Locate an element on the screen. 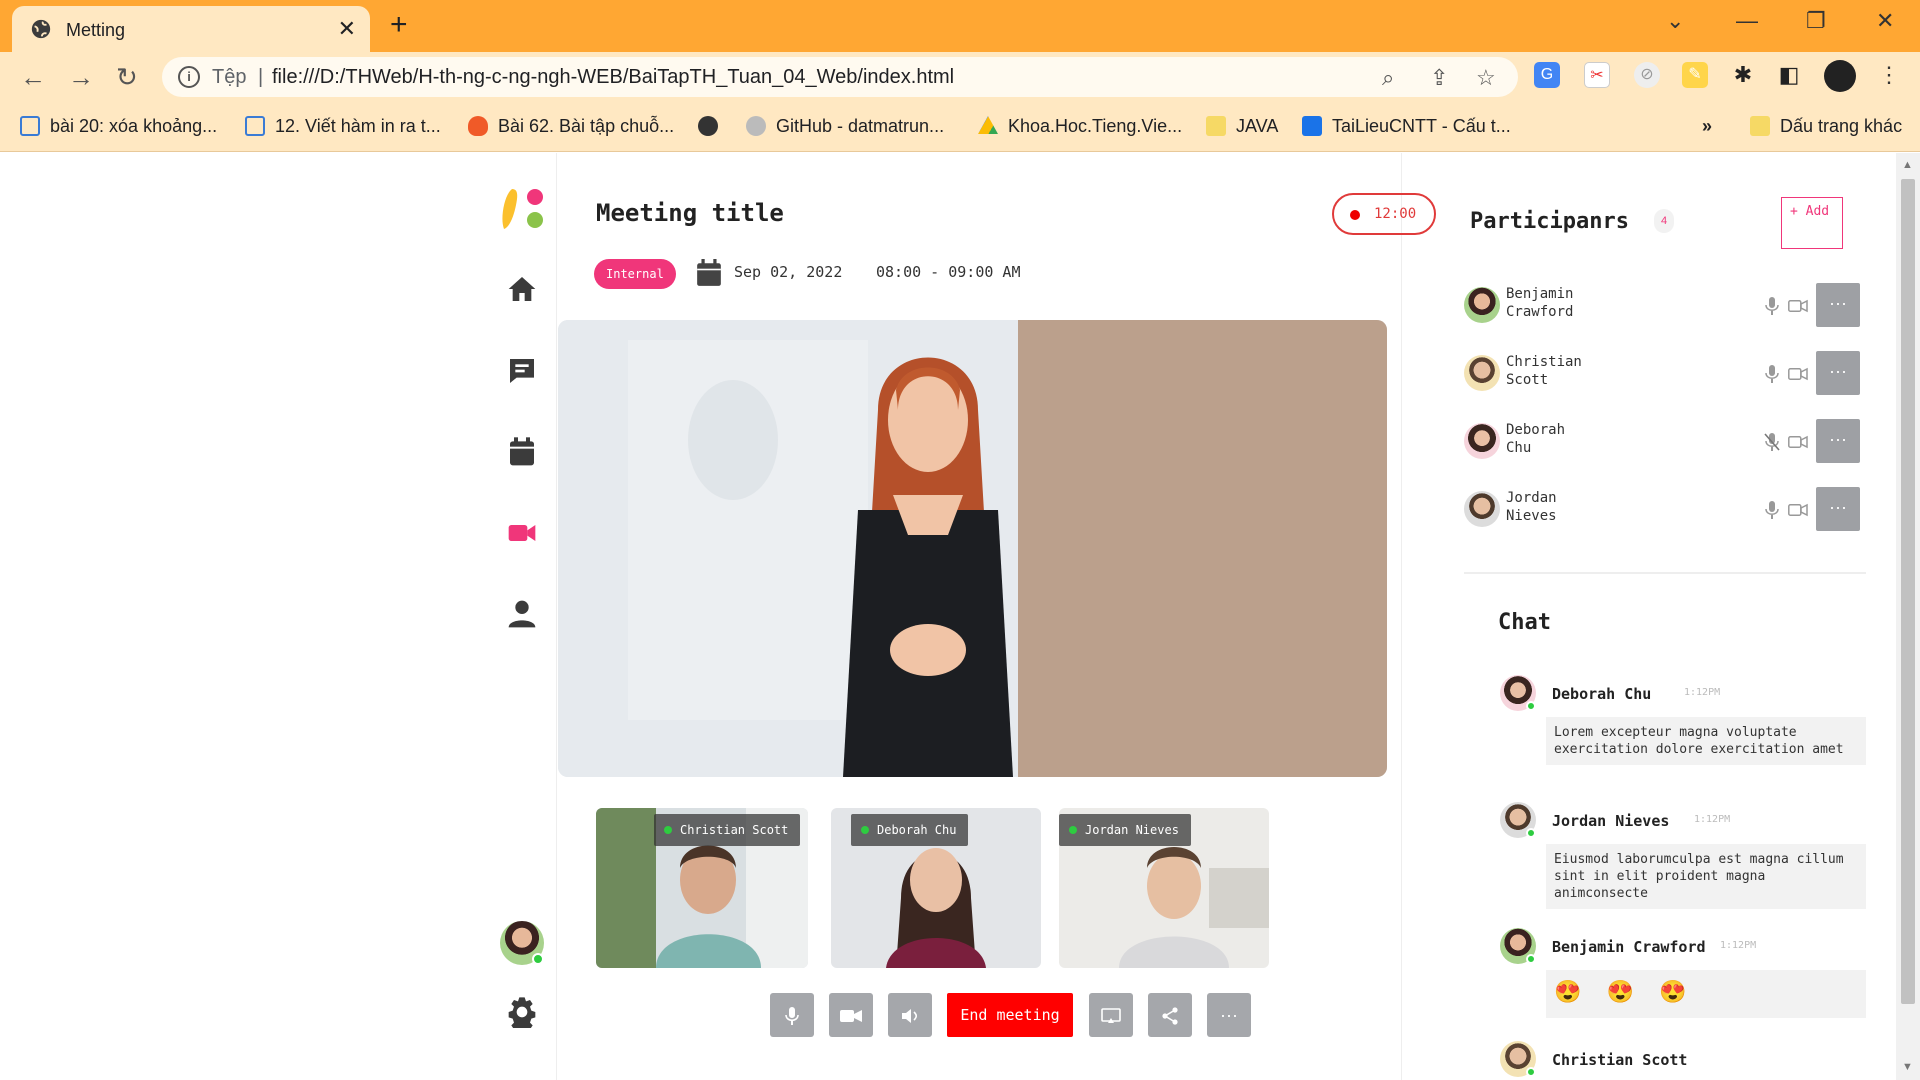  home-icon is located at coordinates (522, 289).